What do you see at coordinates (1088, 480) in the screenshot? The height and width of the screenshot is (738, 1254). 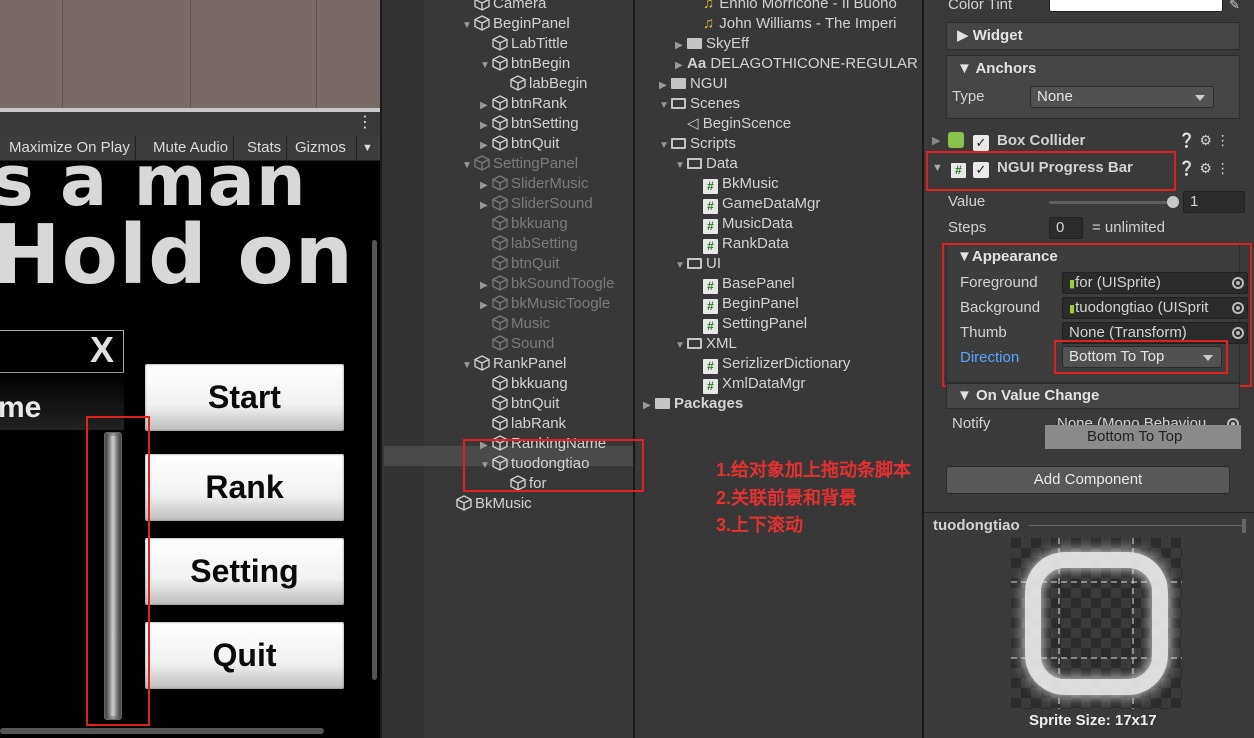 I see `add-component-button: Add Component` at bounding box center [1088, 480].